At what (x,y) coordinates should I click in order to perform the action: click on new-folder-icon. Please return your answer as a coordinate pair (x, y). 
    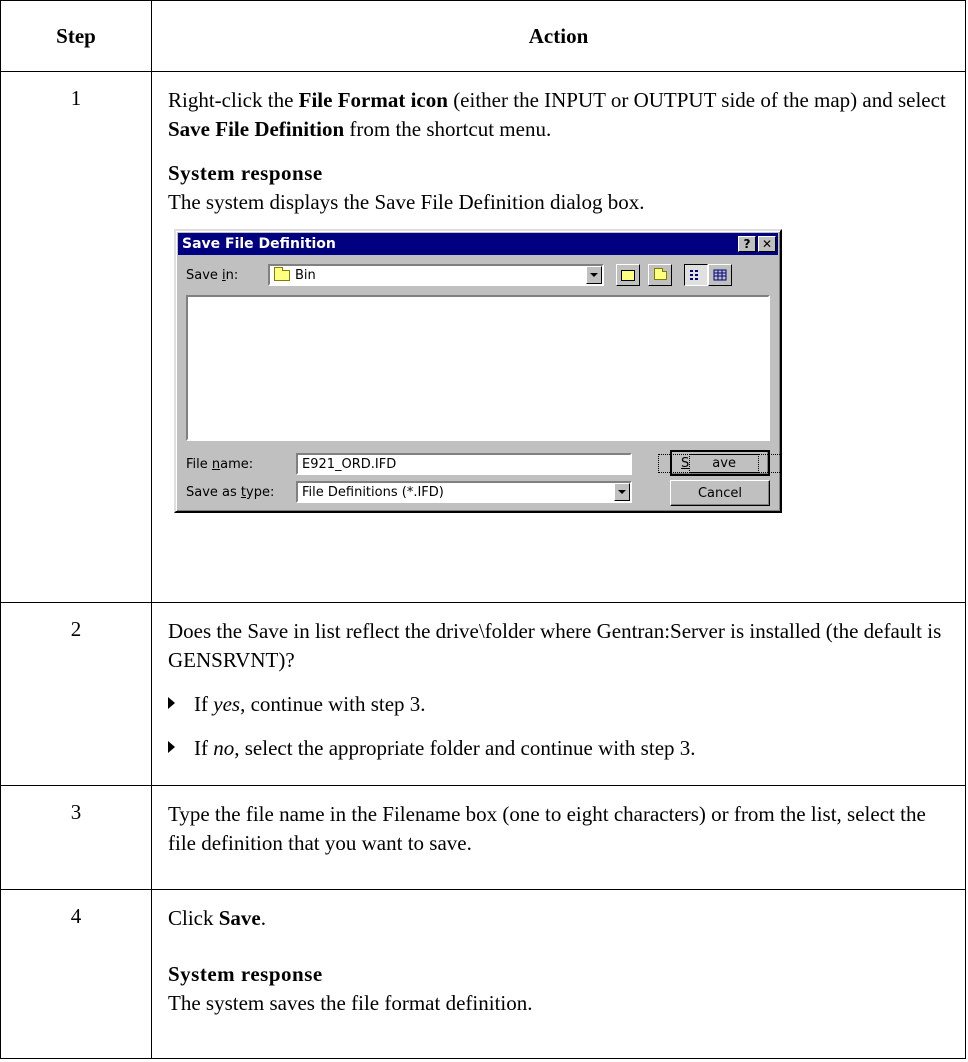
    Looking at the image, I should click on (660, 275).